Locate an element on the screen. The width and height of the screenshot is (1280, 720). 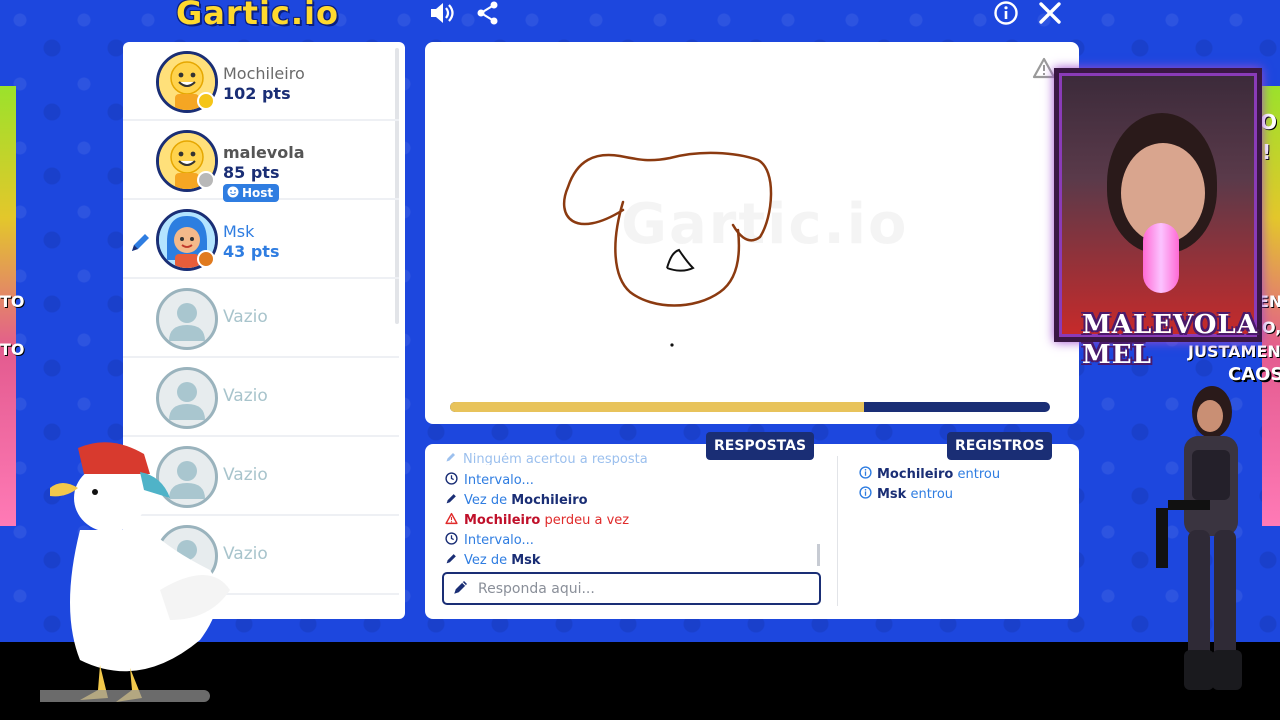
left-promo-text-1: TO is located at coordinates (12, 301).